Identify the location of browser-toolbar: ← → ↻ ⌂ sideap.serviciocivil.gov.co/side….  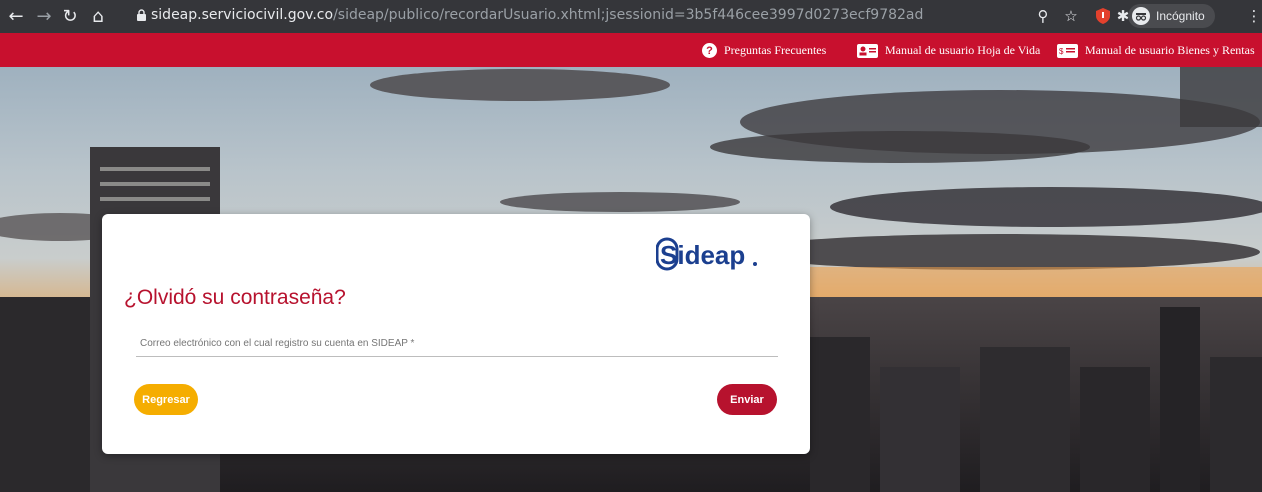
(631, 16).